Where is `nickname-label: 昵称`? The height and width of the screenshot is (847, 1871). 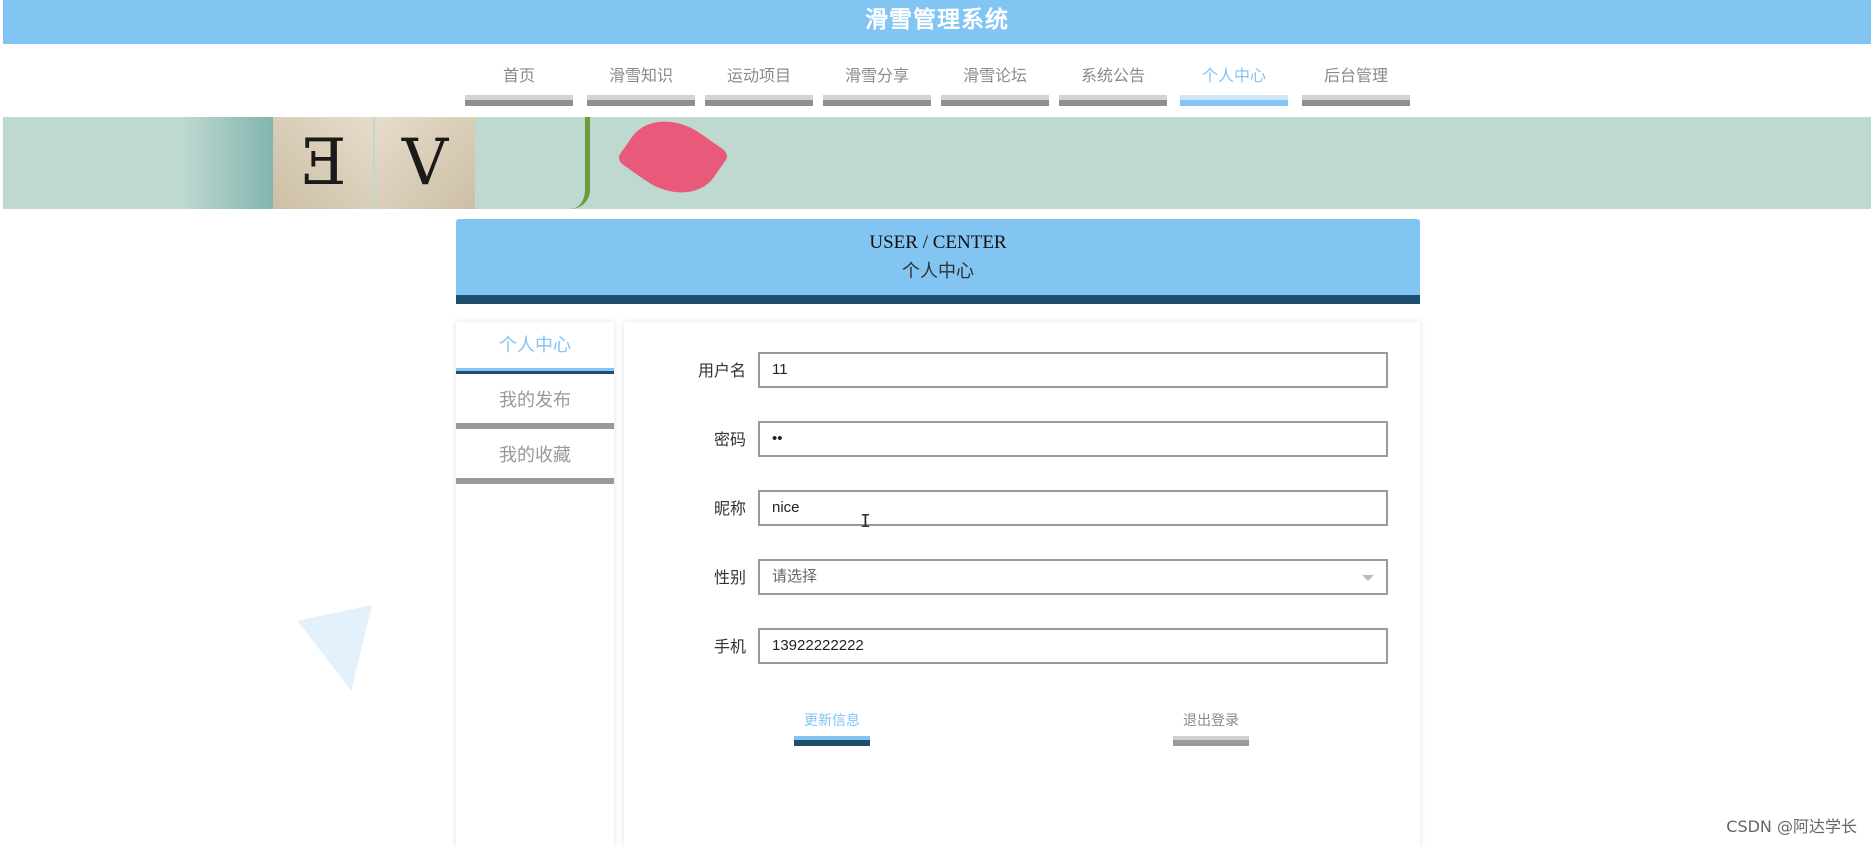
nickname-label: 昵称 is located at coordinates (729, 508).